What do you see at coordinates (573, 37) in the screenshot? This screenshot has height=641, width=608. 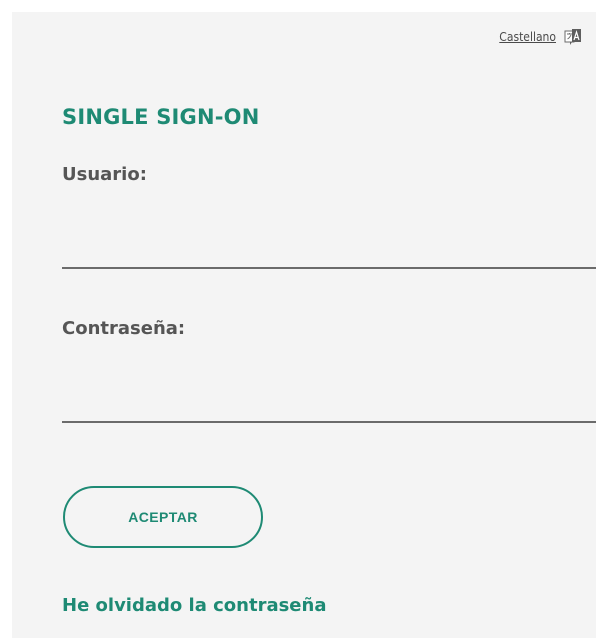 I see `translate-icon` at bounding box center [573, 37].